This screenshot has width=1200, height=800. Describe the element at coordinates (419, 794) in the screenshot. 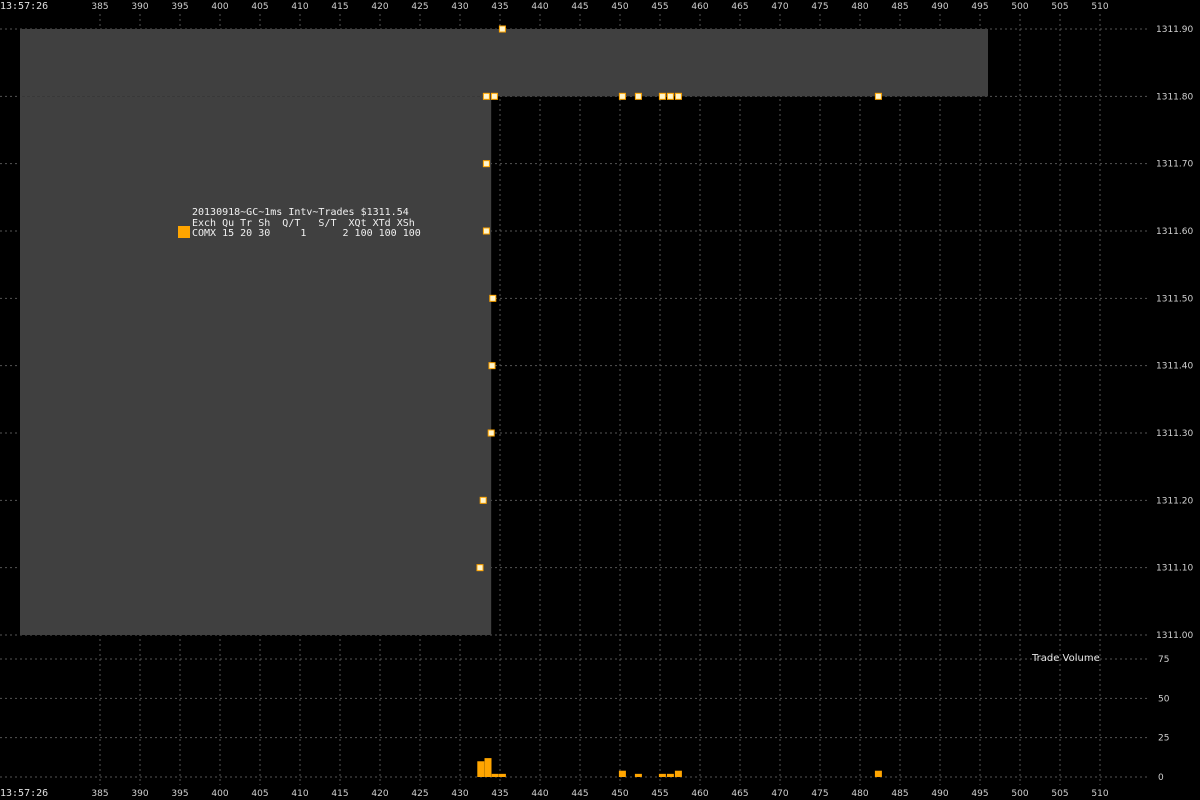

I see `x-tick-label-bottom: 425` at that location.